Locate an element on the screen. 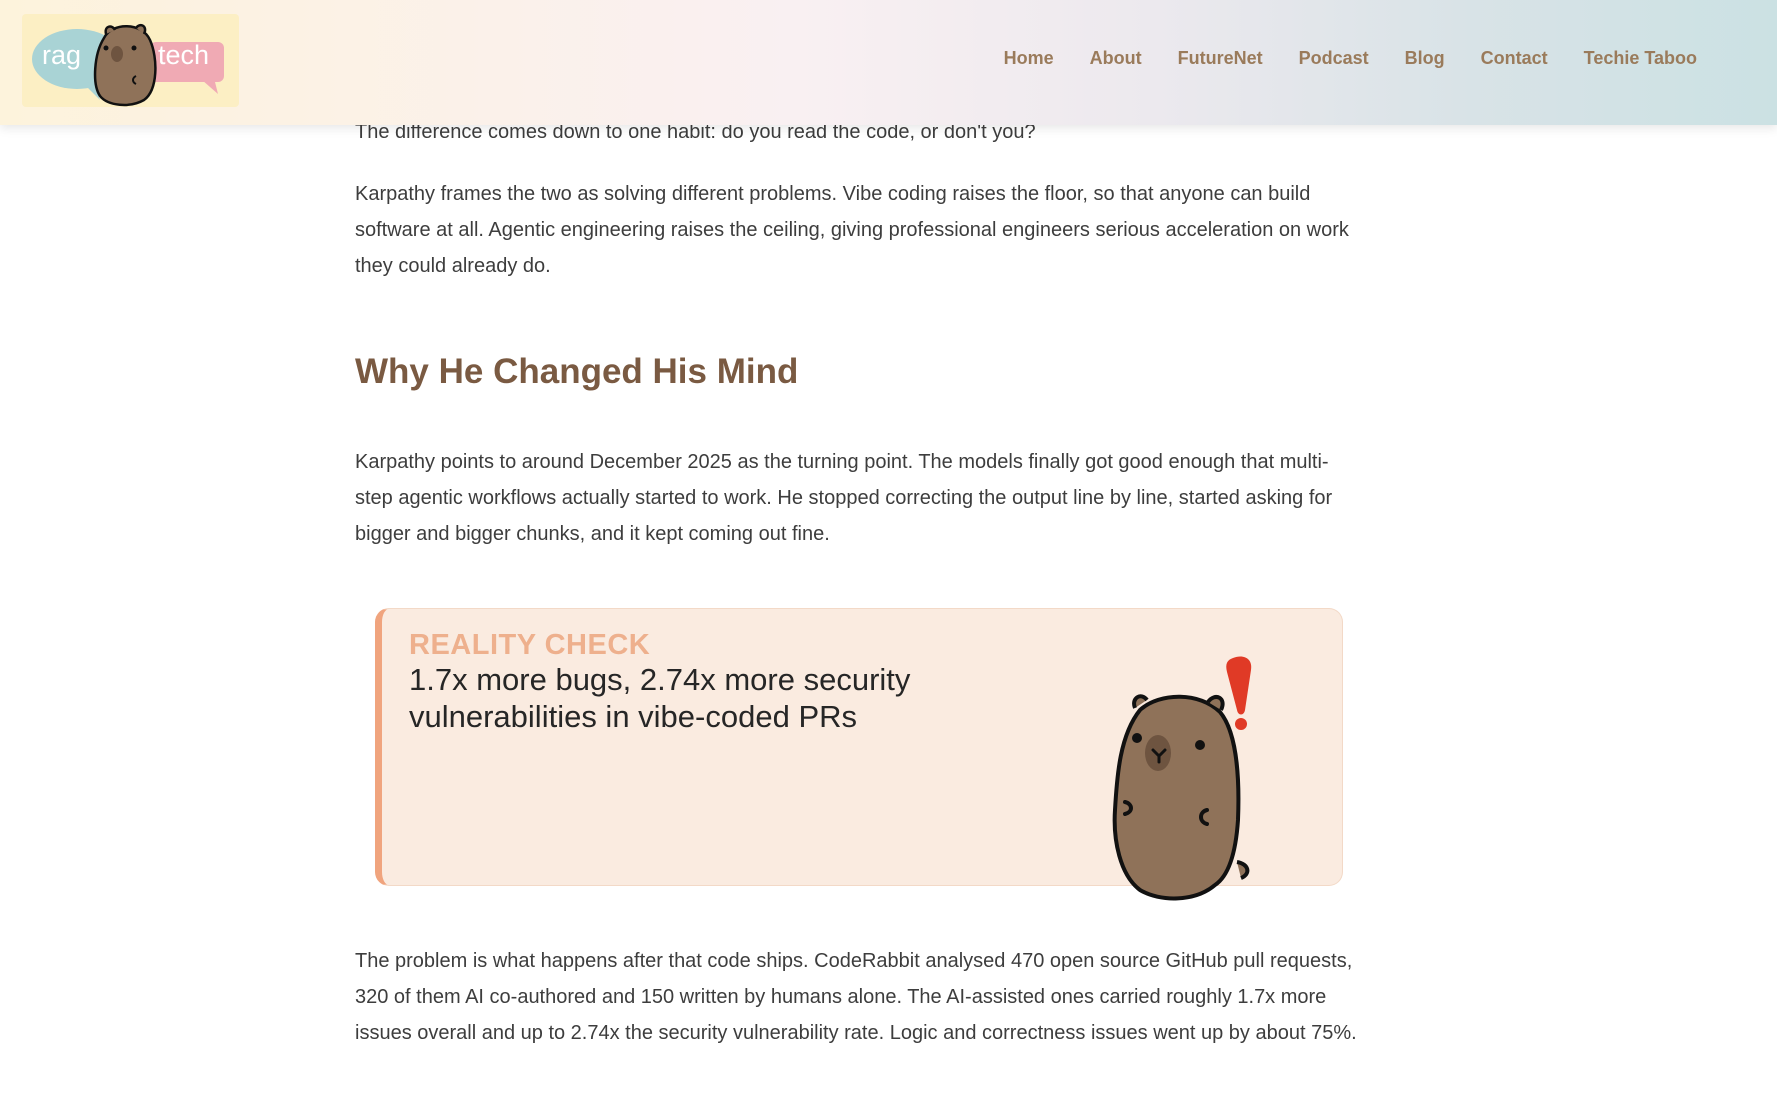  site-logo: rag tech is located at coordinates (130, 60).